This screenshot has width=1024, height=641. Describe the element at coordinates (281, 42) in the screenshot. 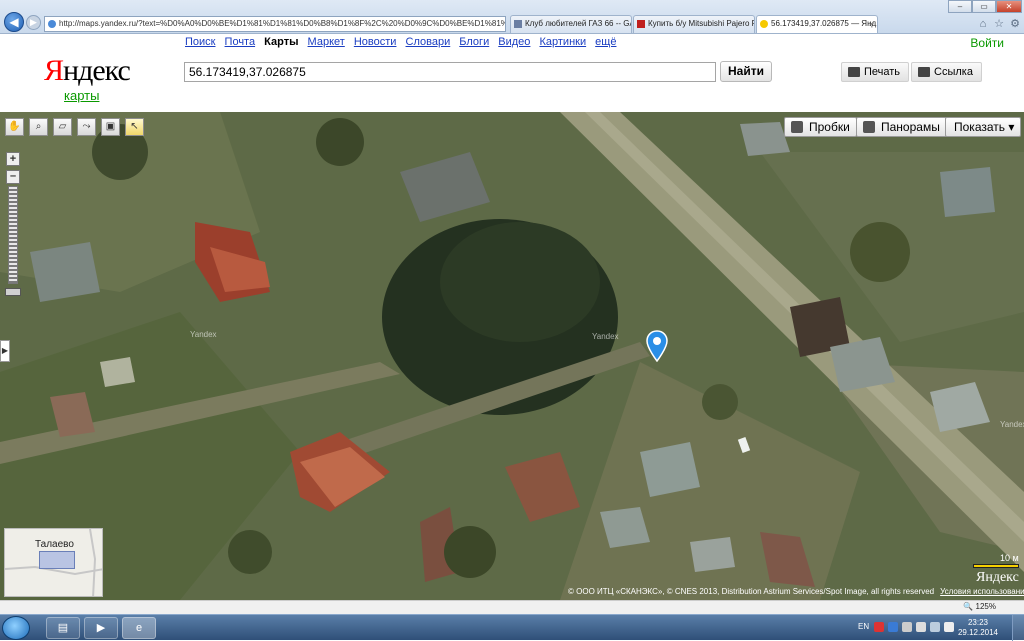

I see `service-link-maps: Карты` at that location.